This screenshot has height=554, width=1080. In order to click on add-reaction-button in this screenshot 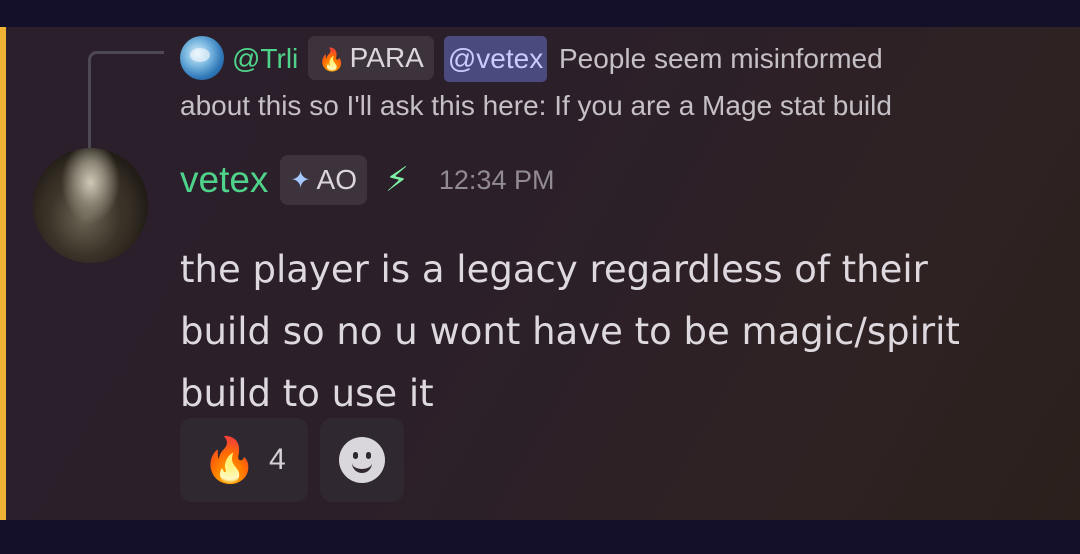, I will do `click(362, 460)`.